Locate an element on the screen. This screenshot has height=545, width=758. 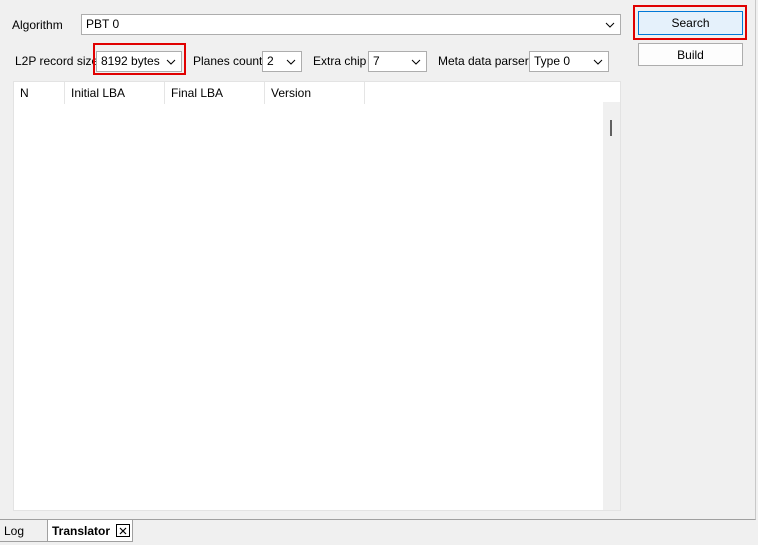
l2p-record-size-select: 8192 bytes is located at coordinates (139, 61).